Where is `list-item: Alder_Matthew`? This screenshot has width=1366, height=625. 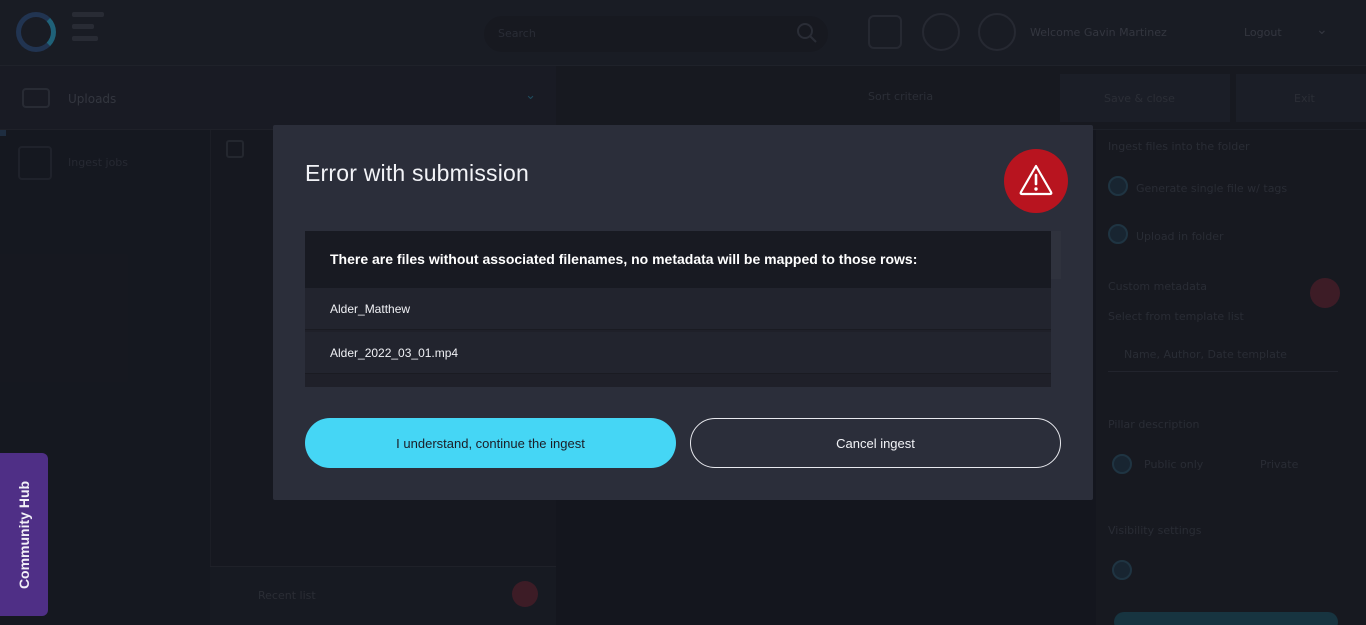
list-item: Alder_Matthew is located at coordinates (678, 309).